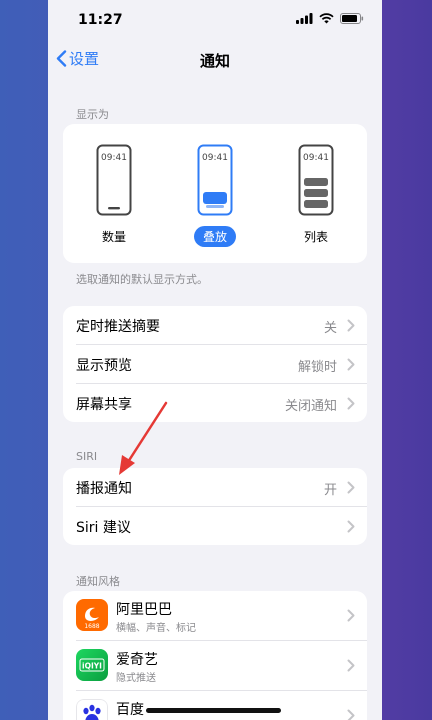 This screenshot has width=432, height=720. I want to click on page-title: 通知, so click(214, 61).